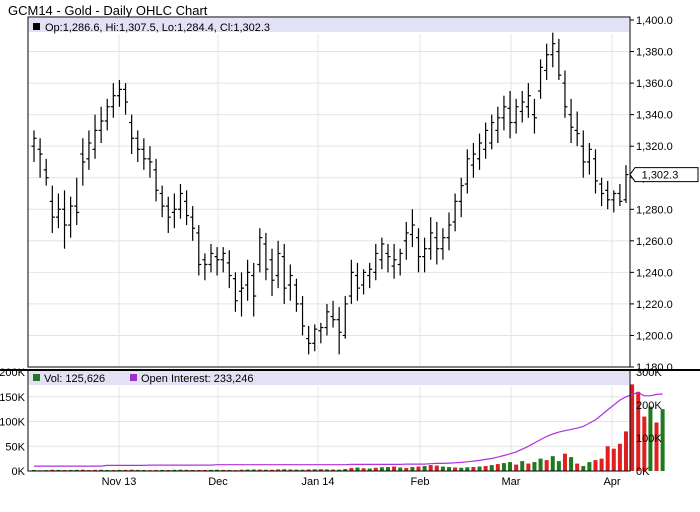 Image resolution: width=700 pixels, height=512 pixels. I want to click on open-interest-tick-label: 0K, so click(643, 472).